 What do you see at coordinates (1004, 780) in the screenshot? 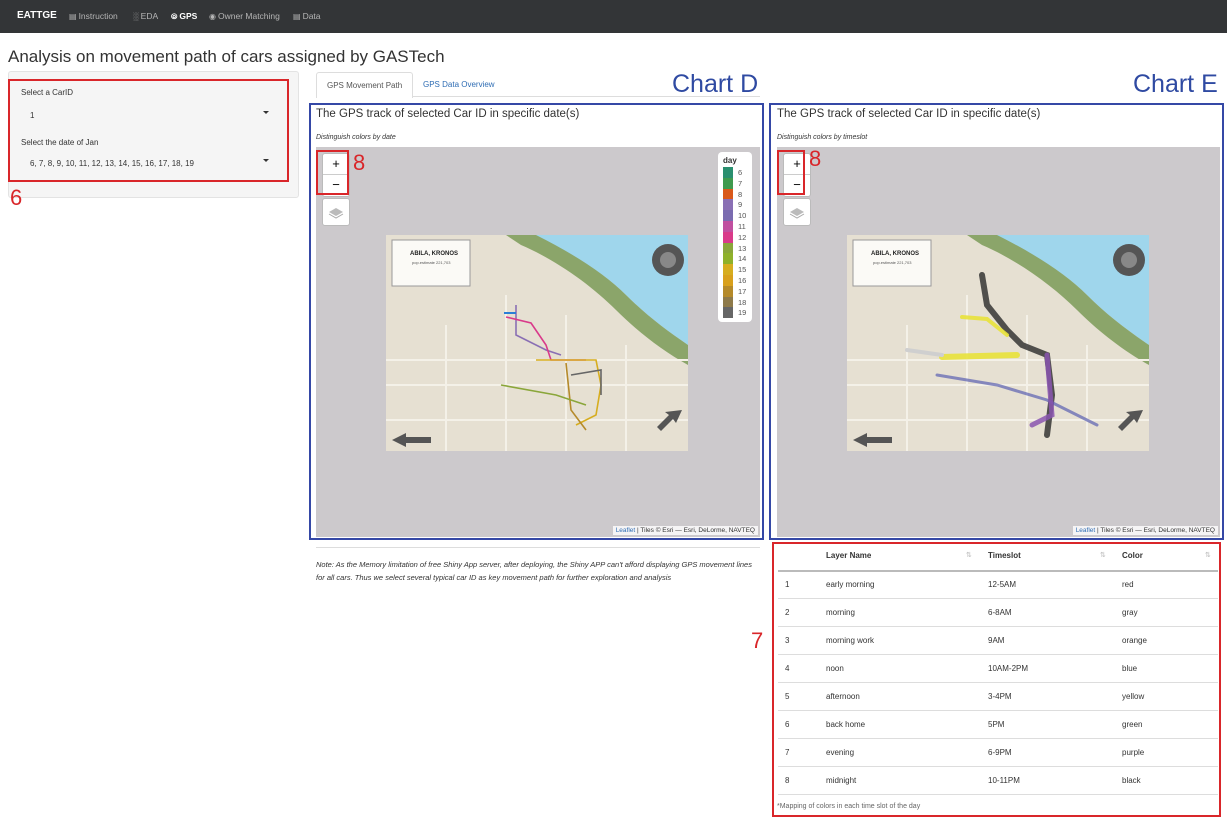
I see `timeslot-cell: 10-11PM` at bounding box center [1004, 780].